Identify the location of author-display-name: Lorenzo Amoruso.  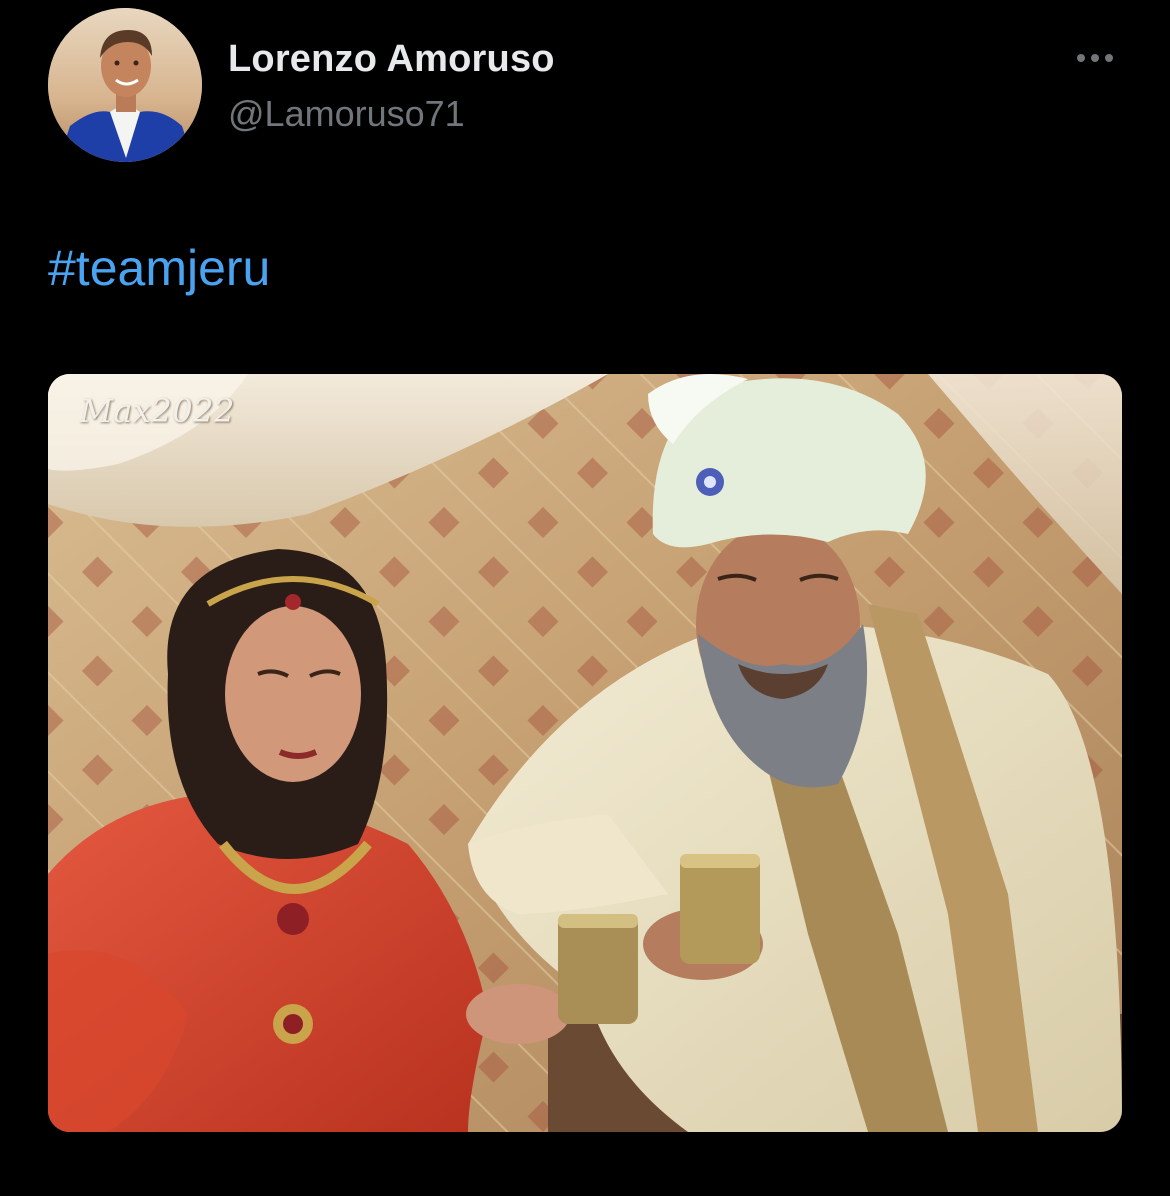
(391, 59).